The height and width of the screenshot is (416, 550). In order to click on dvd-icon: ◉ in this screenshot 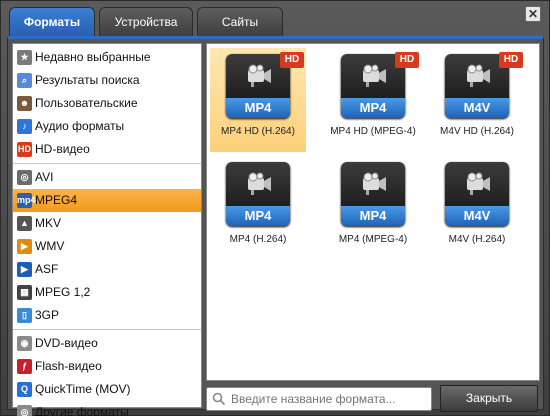, I will do `click(24, 343)`.